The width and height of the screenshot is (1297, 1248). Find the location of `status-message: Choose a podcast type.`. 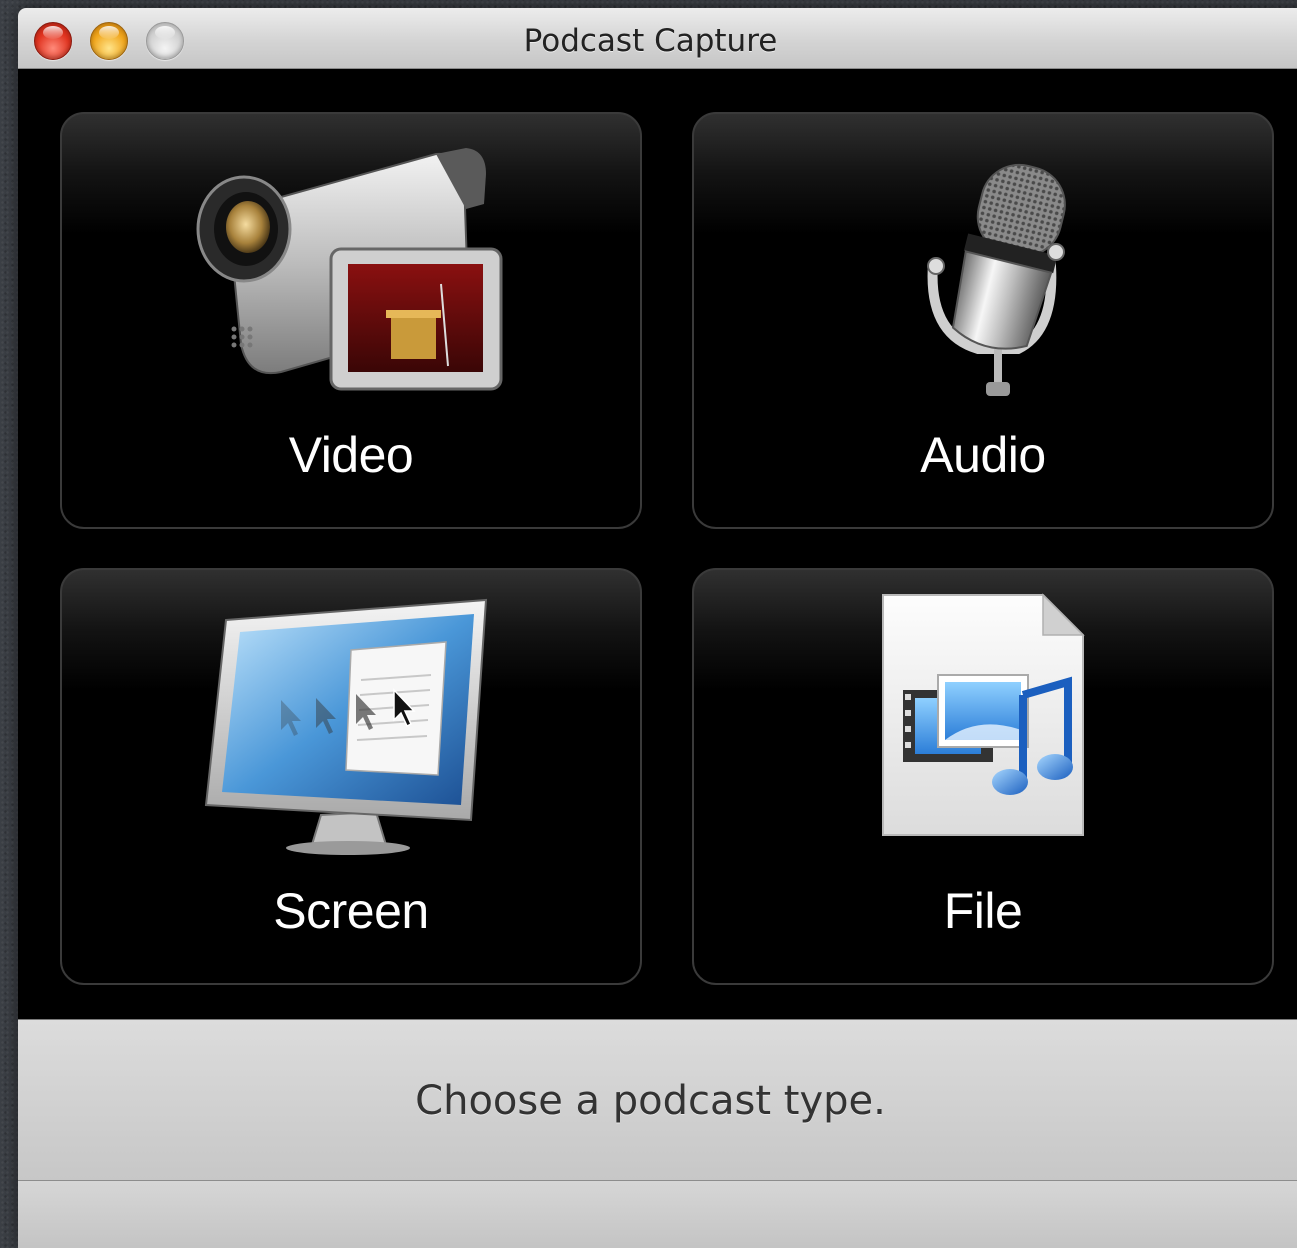

status-message: Choose a podcast type. is located at coordinates (650, 1101).